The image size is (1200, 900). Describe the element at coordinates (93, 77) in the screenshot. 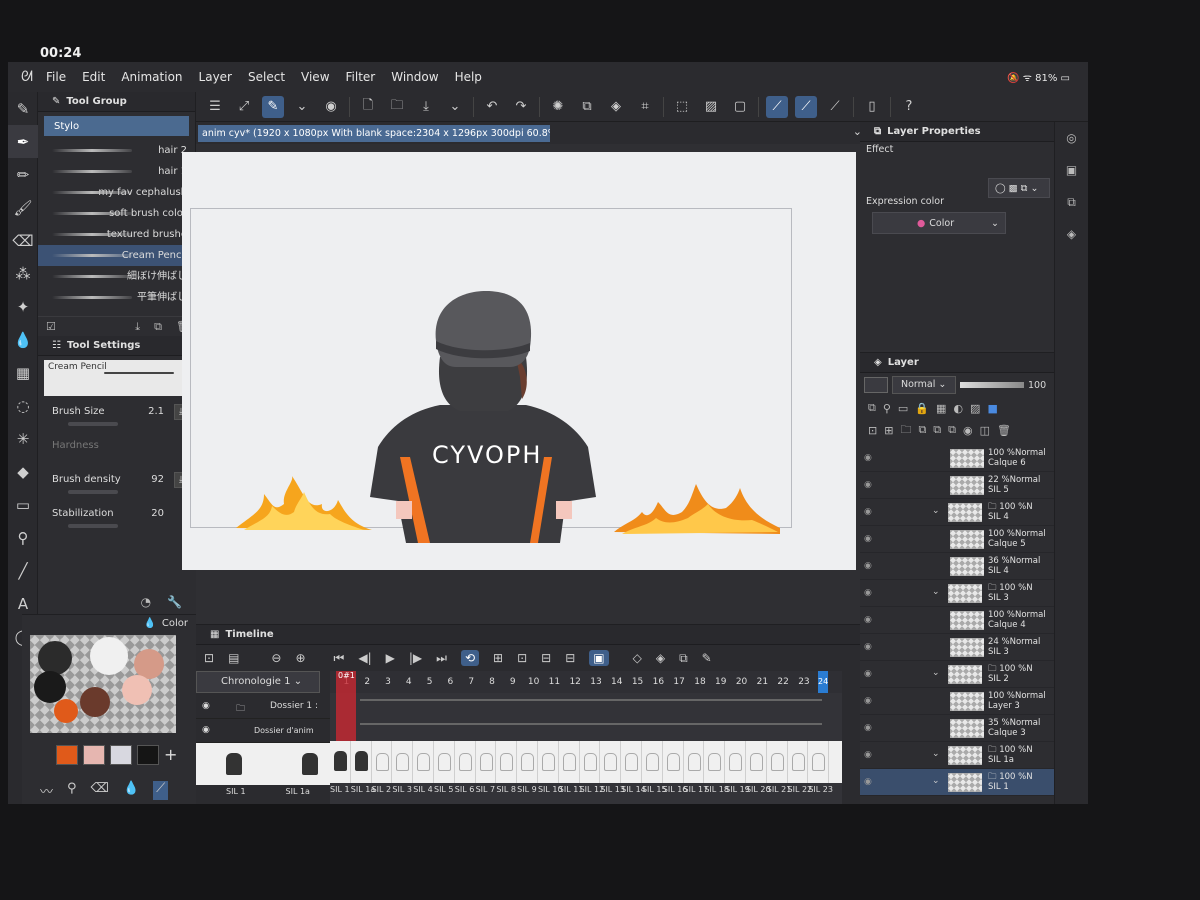

I see `menu-edit: Edit` at that location.